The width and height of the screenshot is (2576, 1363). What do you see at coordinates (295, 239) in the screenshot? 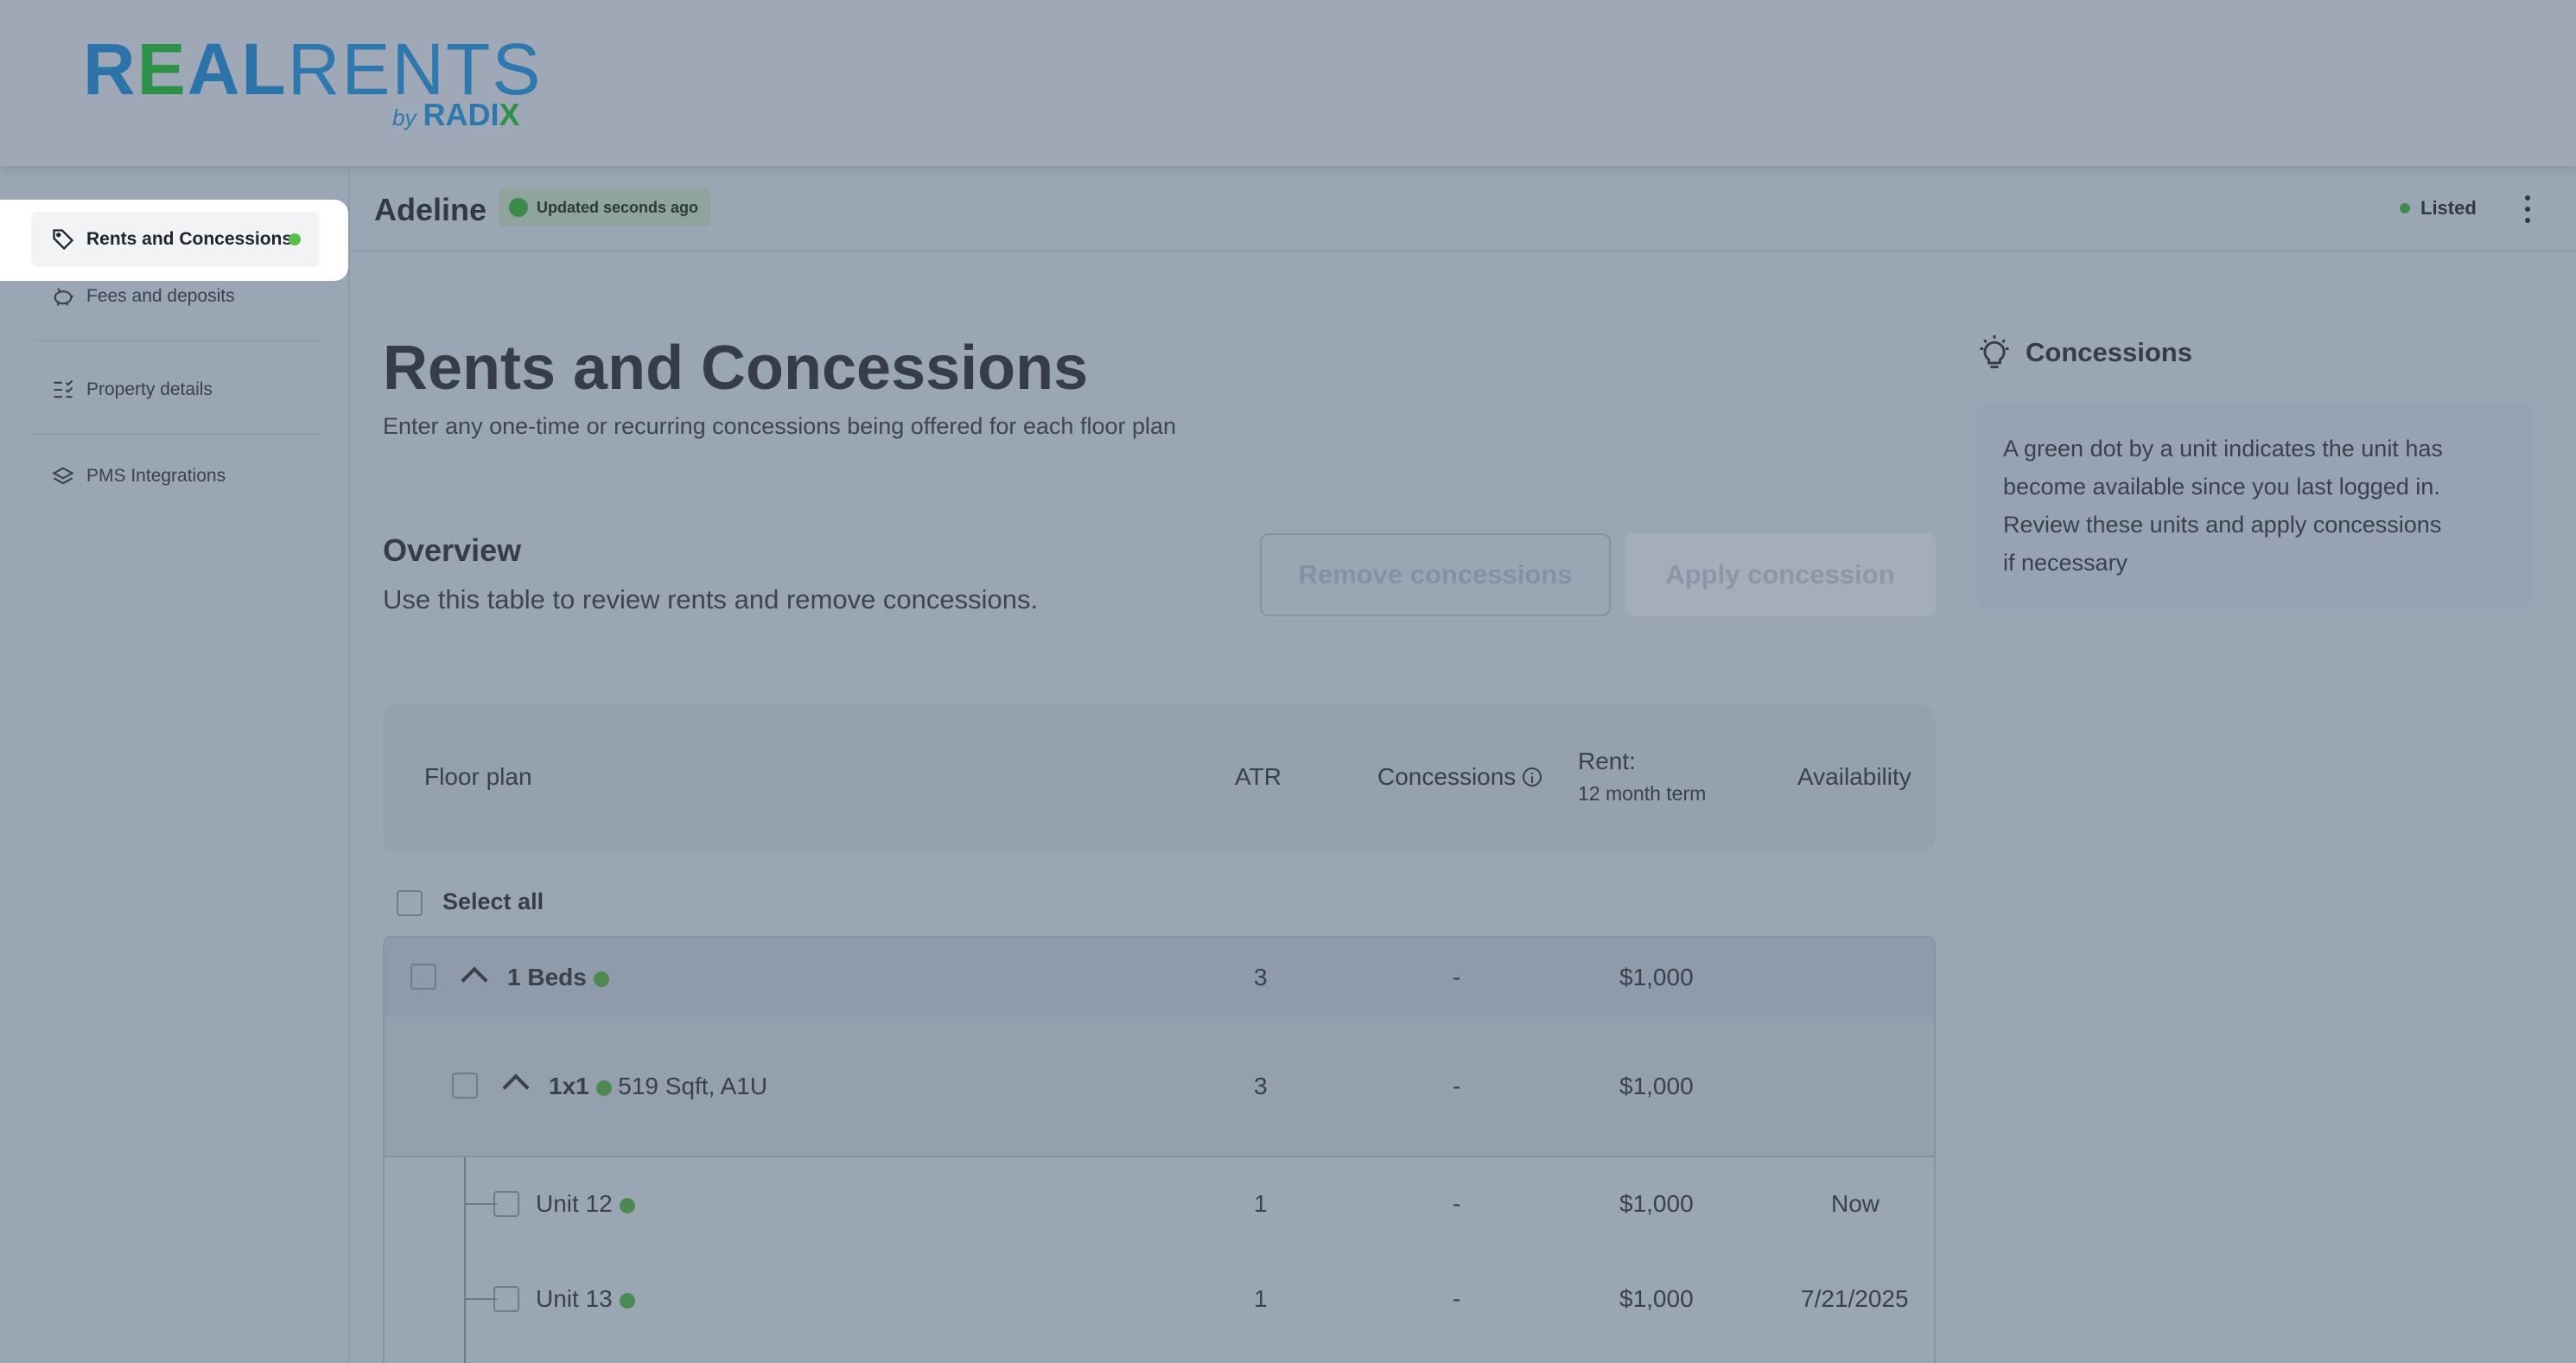
I see `new-indicator-dot` at bounding box center [295, 239].